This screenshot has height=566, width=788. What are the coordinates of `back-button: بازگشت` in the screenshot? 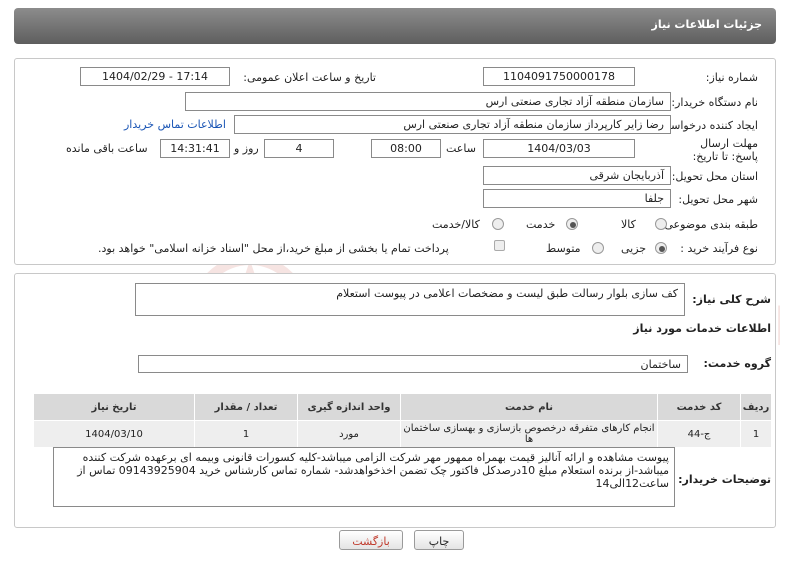 It's located at (371, 540).